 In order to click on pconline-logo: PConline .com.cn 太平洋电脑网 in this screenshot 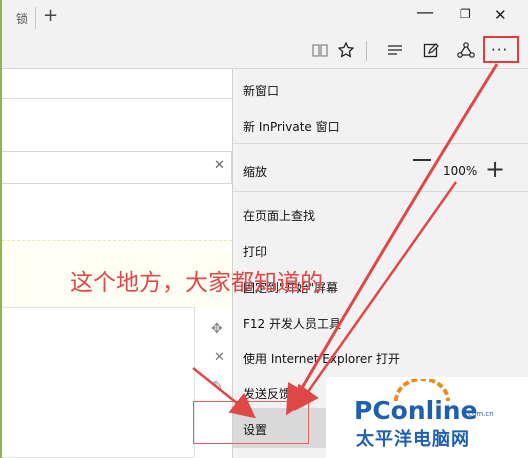, I will do `click(427, 417)`.